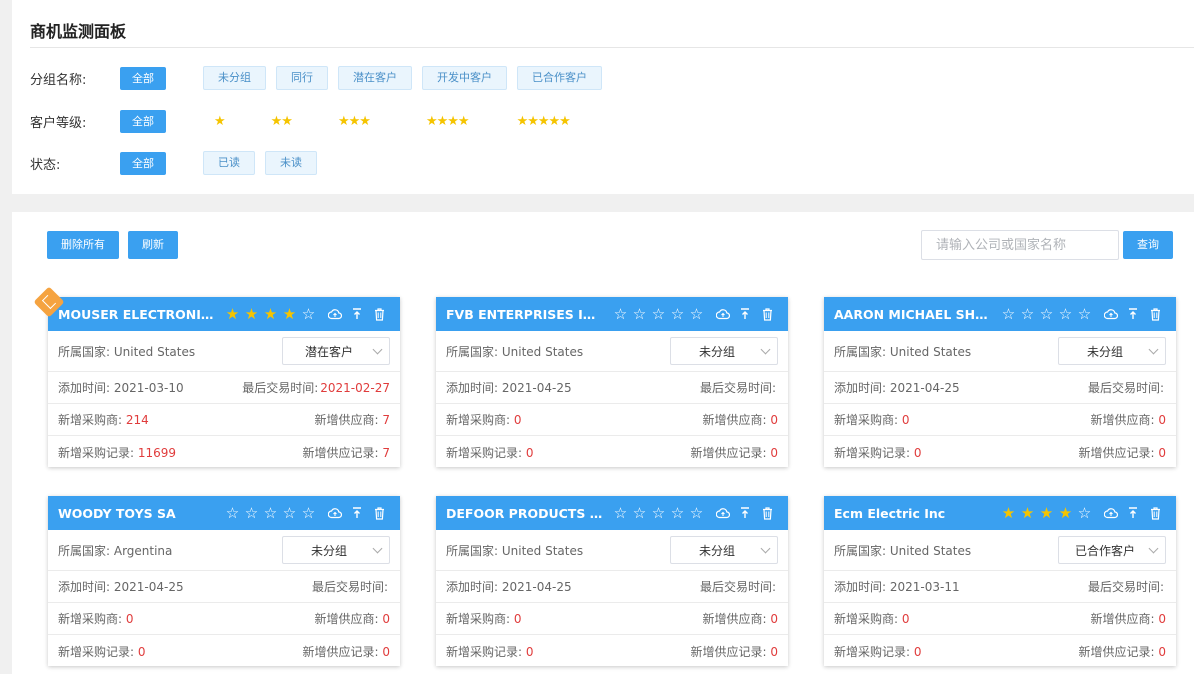 This screenshot has height=674, width=1194. Describe the element at coordinates (375, 78) in the screenshot. I see `filter-group-option: 潜在客户` at that location.